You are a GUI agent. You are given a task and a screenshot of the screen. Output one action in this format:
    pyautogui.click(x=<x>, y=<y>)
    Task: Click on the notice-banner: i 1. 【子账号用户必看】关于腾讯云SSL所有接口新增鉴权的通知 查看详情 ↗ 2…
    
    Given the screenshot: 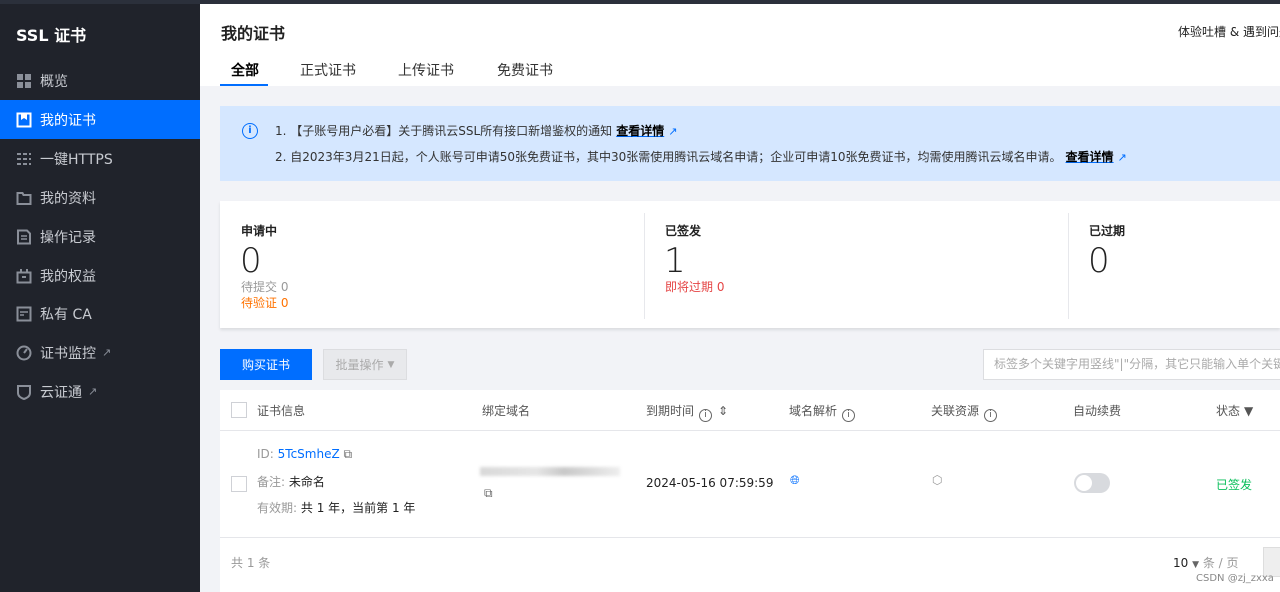 What is the action you would take?
    pyautogui.click(x=750, y=143)
    